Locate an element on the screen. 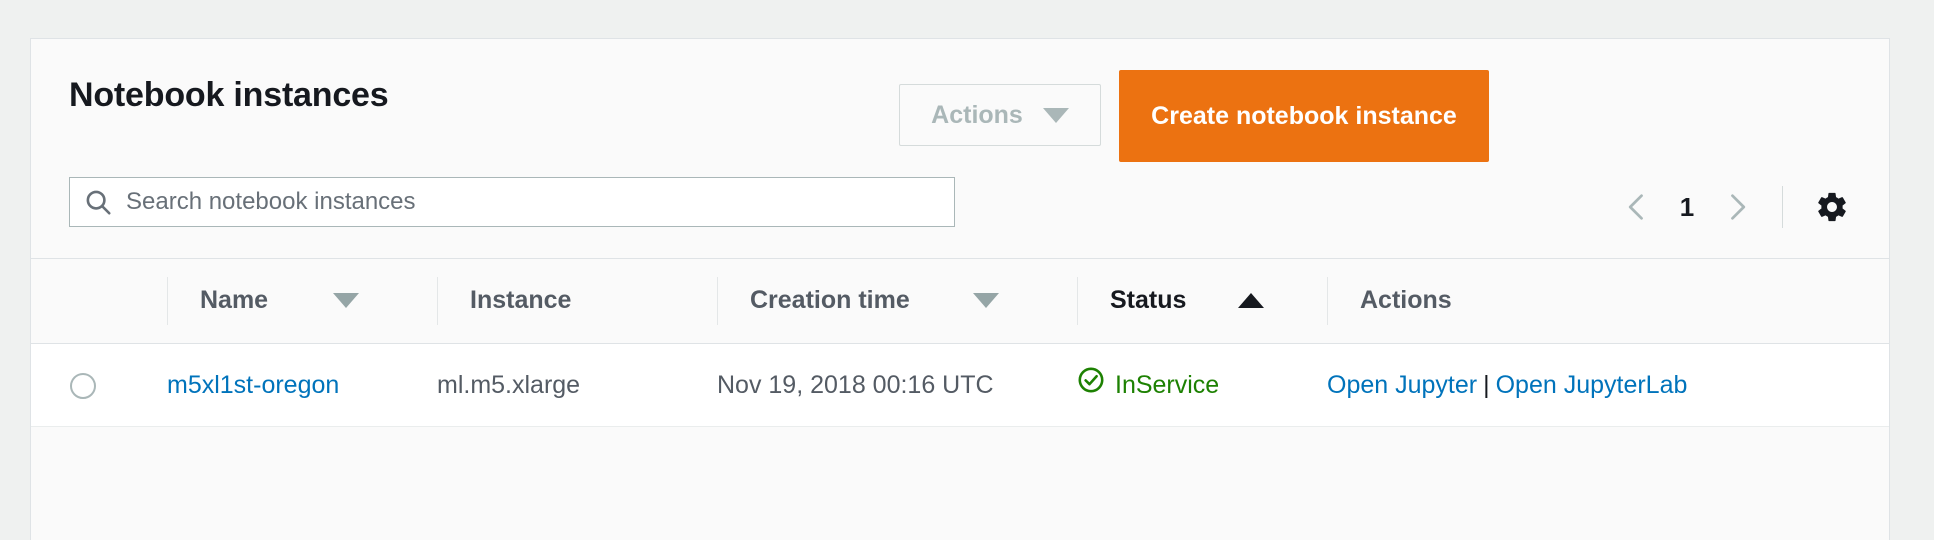  search-icon is located at coordinates (98, 202).